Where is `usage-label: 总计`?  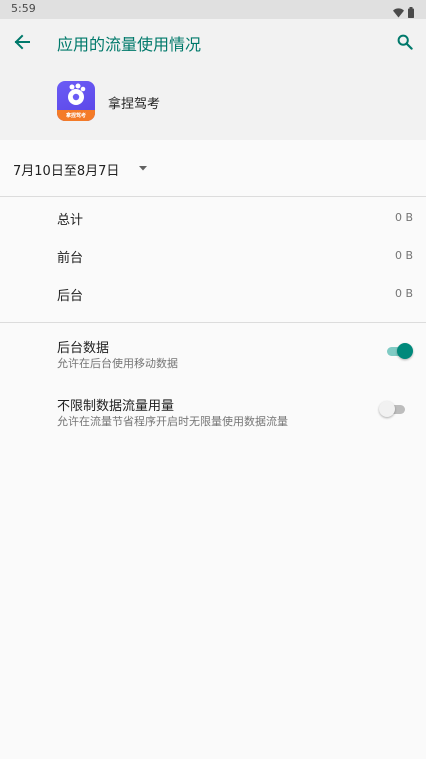
usage-label: 总计 is located at coordinates (70, 220).